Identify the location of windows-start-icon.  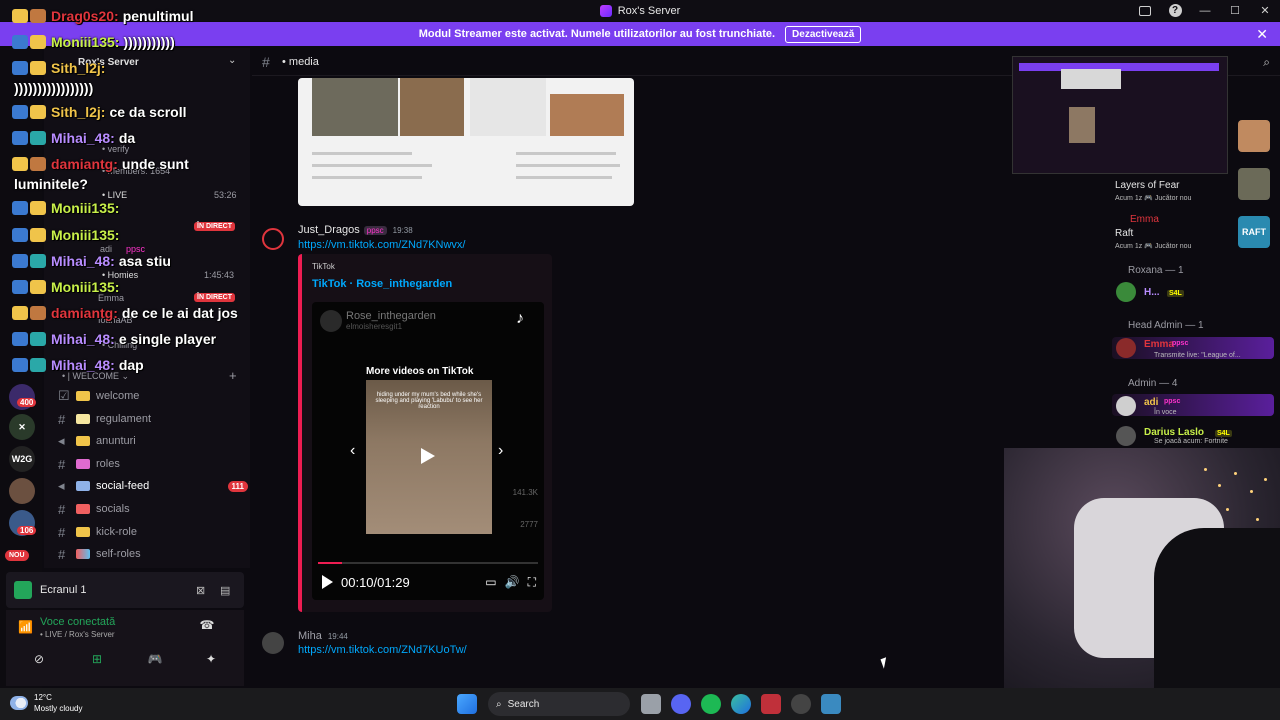
(467, 704).